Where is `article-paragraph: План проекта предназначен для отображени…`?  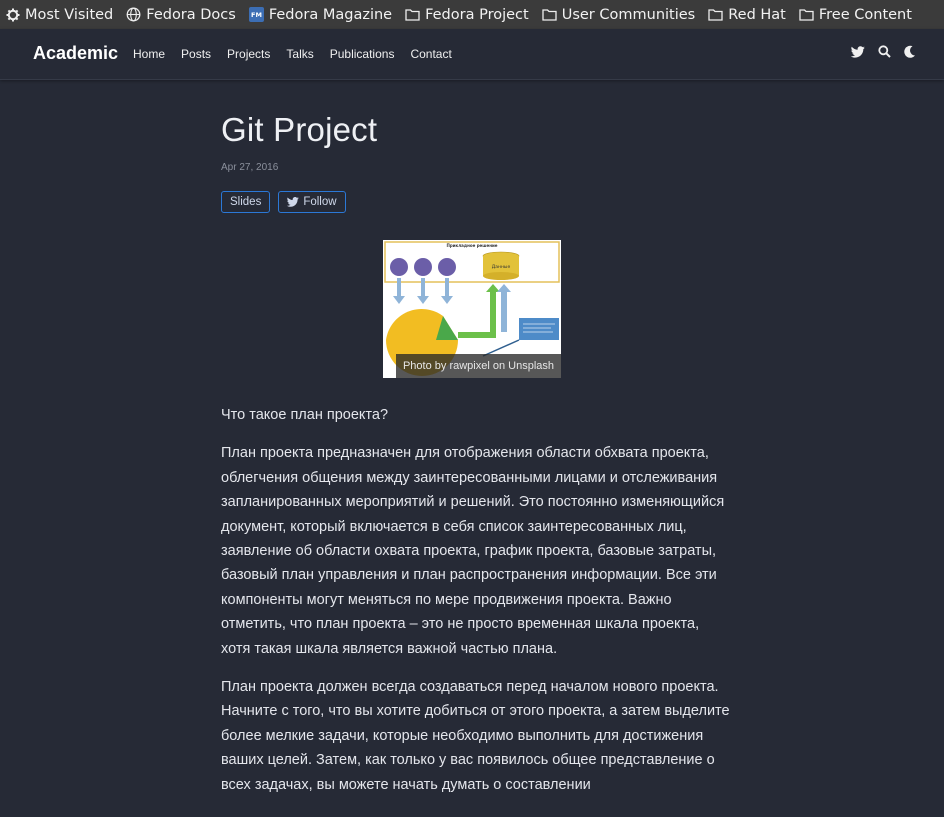
article-paragraph: План проекта предназначен для отображени… is located at coordinates (473, 551).